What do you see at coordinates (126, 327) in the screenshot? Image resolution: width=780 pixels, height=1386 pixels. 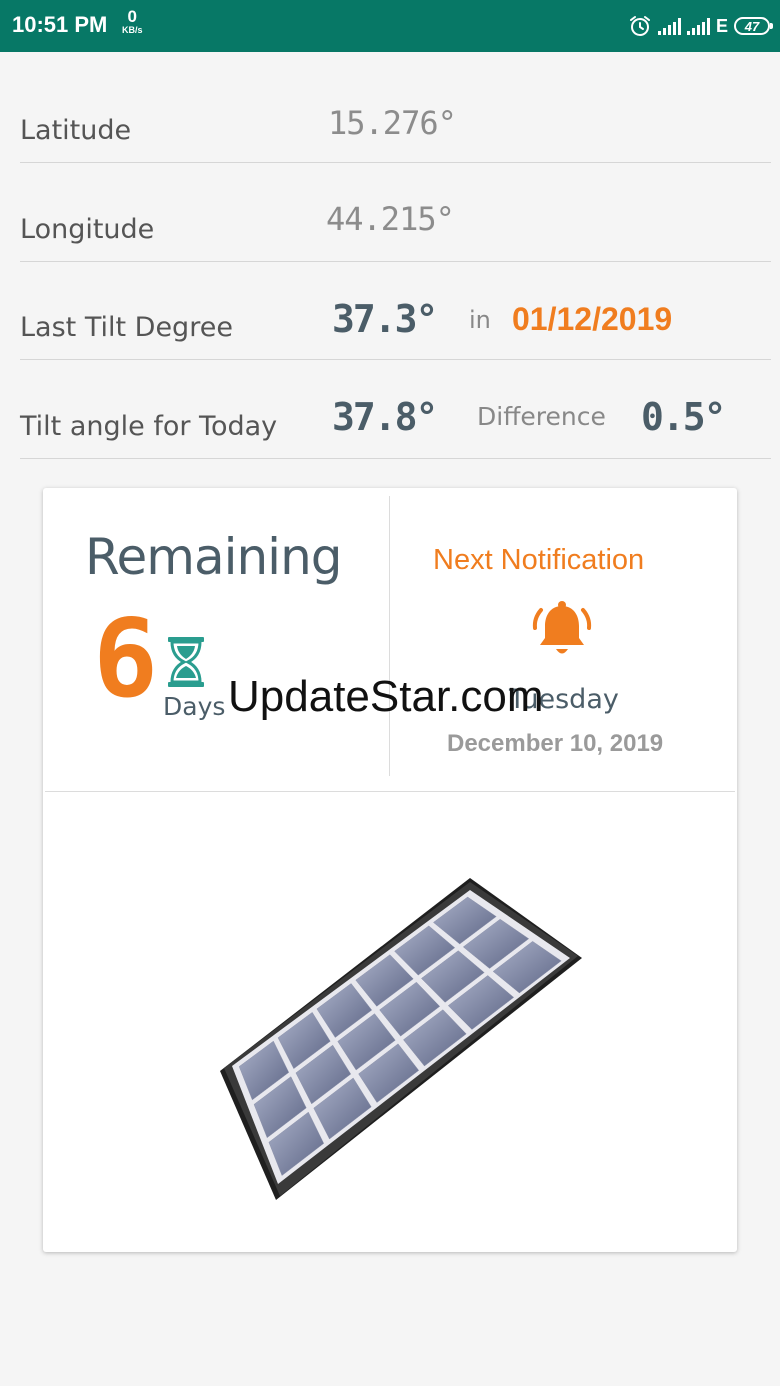 I see `last-tilt-label: Last Tilt Degree` at bounding box center [126, 327].